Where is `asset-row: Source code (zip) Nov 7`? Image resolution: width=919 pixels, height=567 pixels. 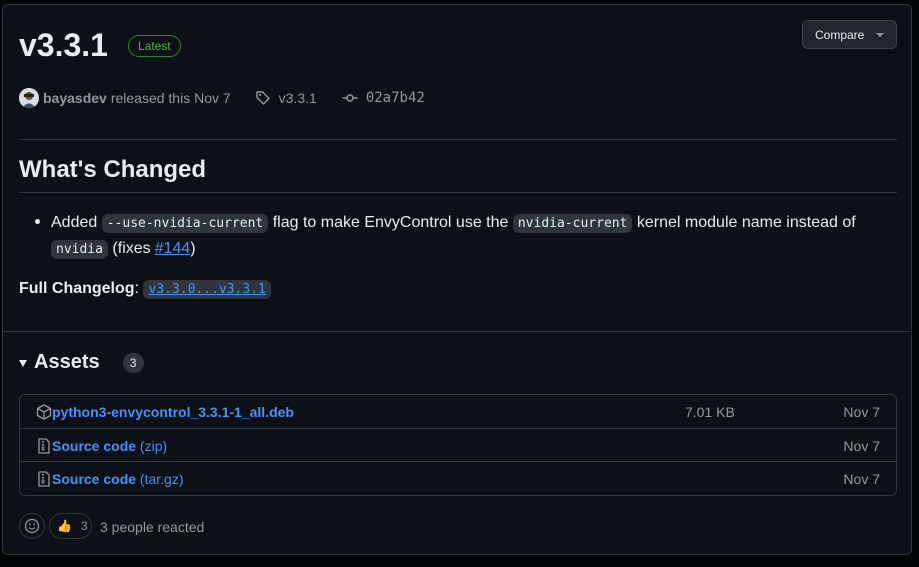 asset-row: Source code (zip) Nov 7 is located at coordinates (458, 445).